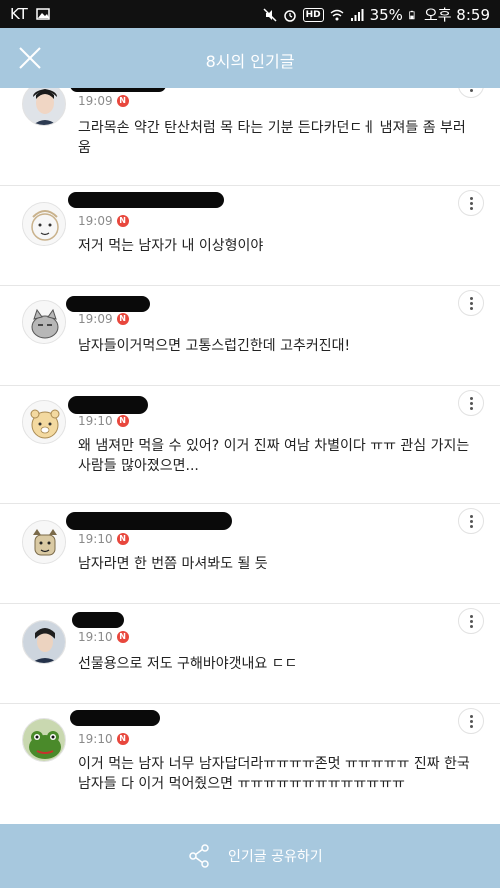  I want to click on share-bar: 인기글 공유하기, so click(250, 856).